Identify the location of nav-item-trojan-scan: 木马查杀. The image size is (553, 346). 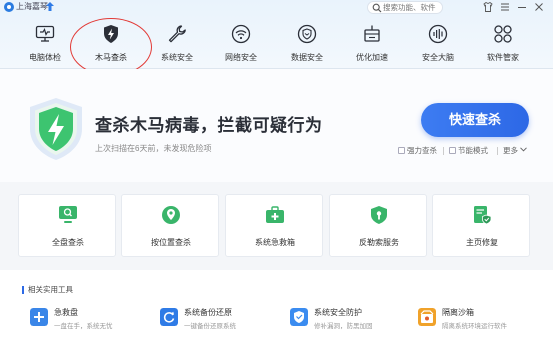
(111, 42).